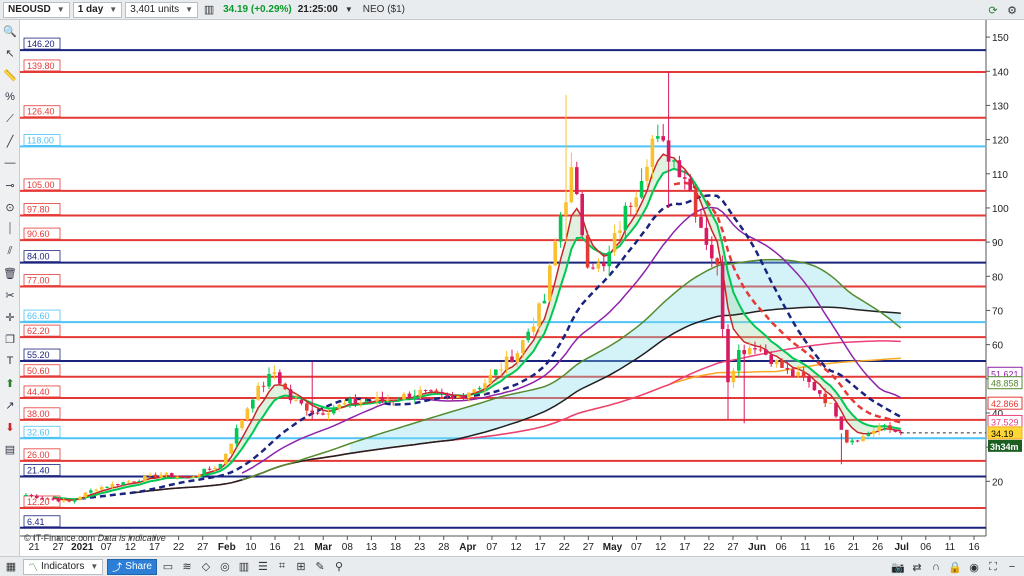 The height and width of the screenshot is (576, 1024). What do you see at coordinates (38, 455) in the screenshot?
I see `level-label: 26.00` at bounding box center [38, 455].